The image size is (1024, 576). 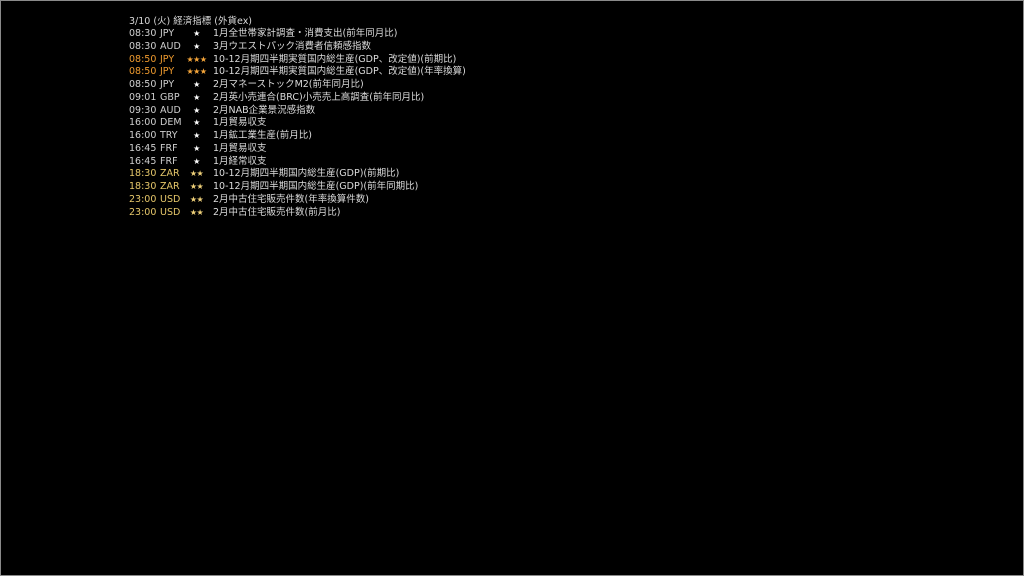 I want to click on event-title: 10-12月期四半期実質国内総生産(GDP、改定値)(前期比), so click(x=335, y=59).